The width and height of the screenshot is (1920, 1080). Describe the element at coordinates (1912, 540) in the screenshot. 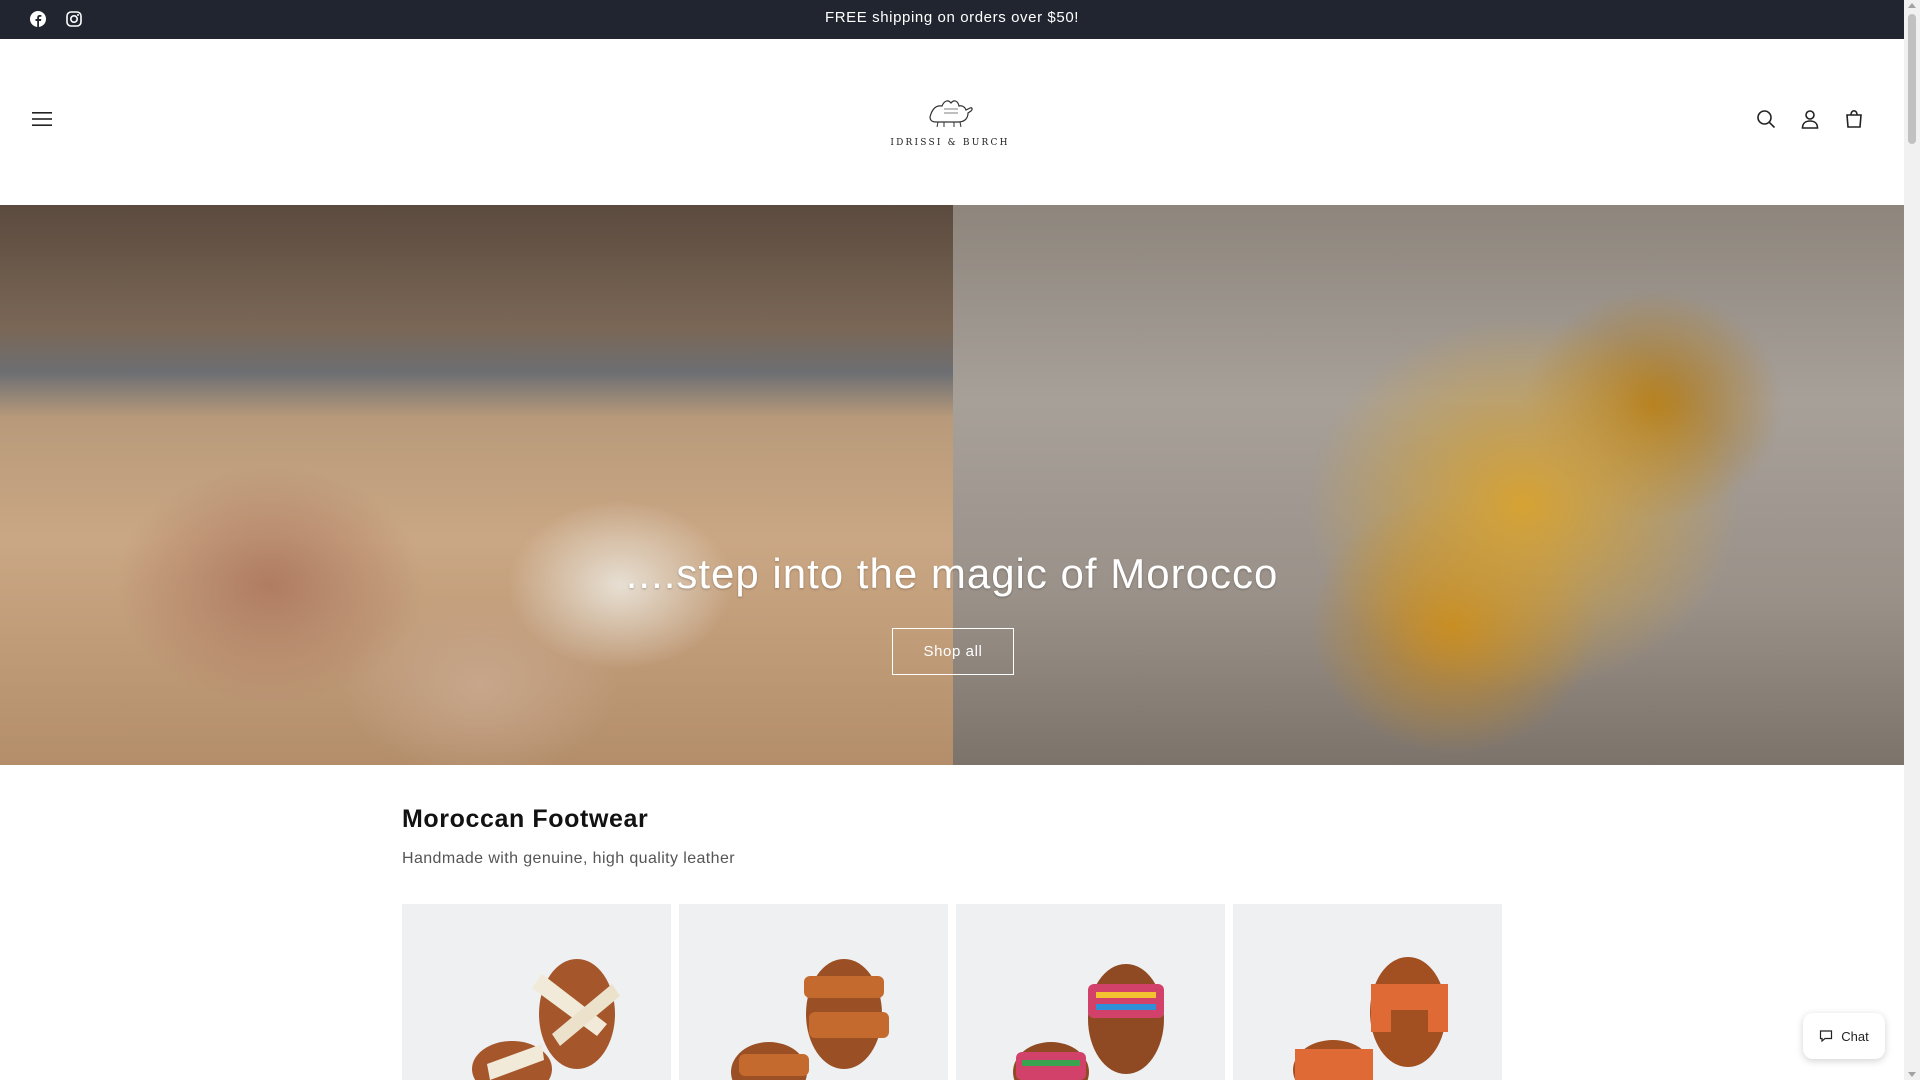

I see `page-scrollbar` at that location.